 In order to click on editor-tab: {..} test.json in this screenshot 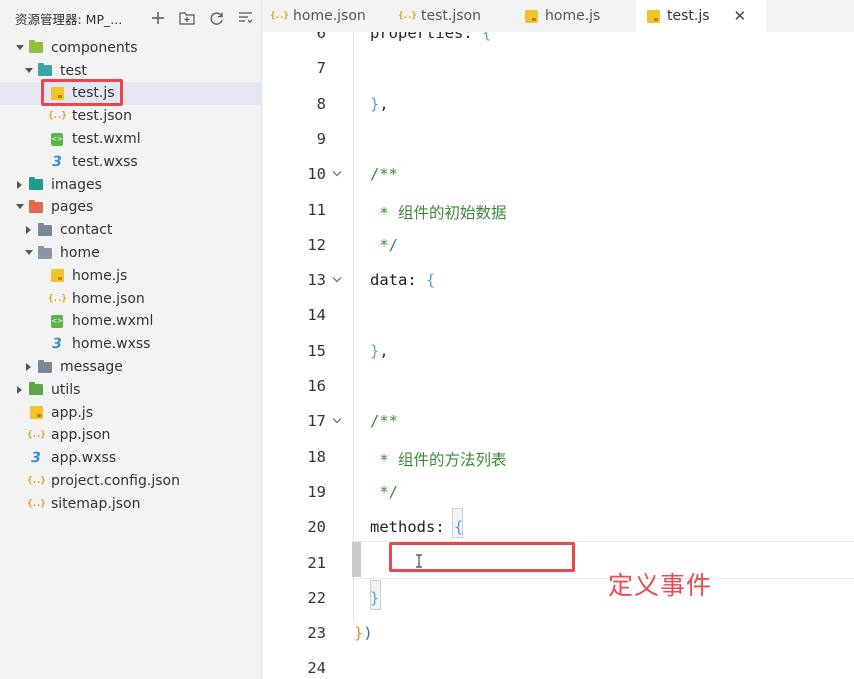, I will do `click(452, 16)`.